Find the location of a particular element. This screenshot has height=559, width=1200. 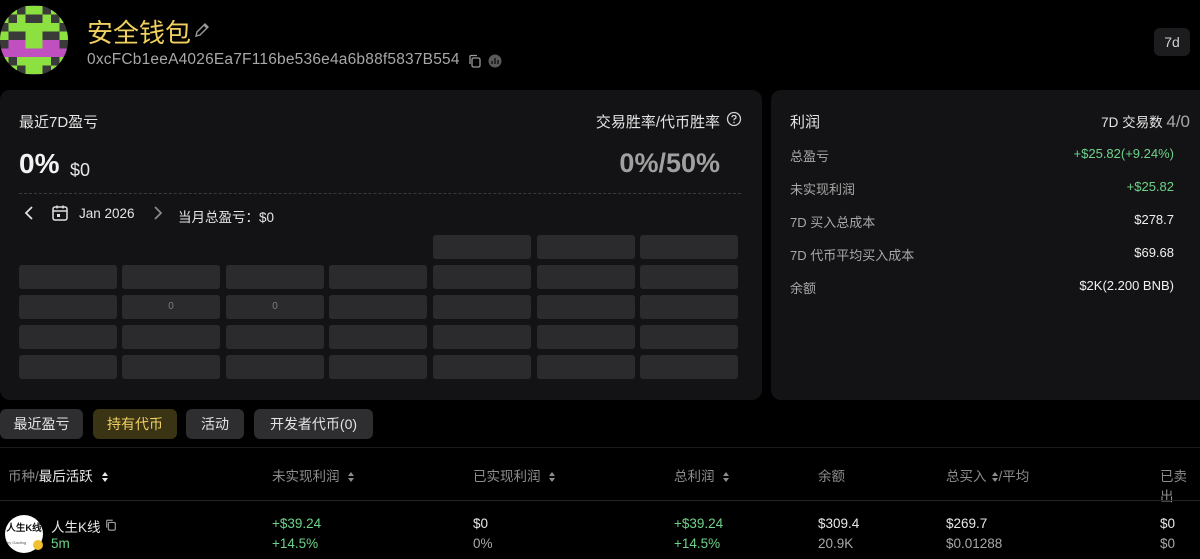

help-icon is located at coordinates (734, 119).